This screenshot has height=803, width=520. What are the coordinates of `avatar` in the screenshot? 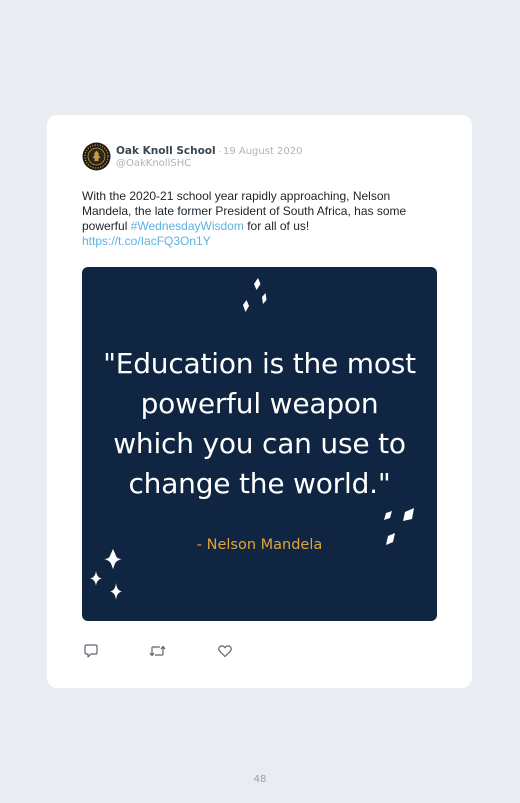 It's located at (96, 156).